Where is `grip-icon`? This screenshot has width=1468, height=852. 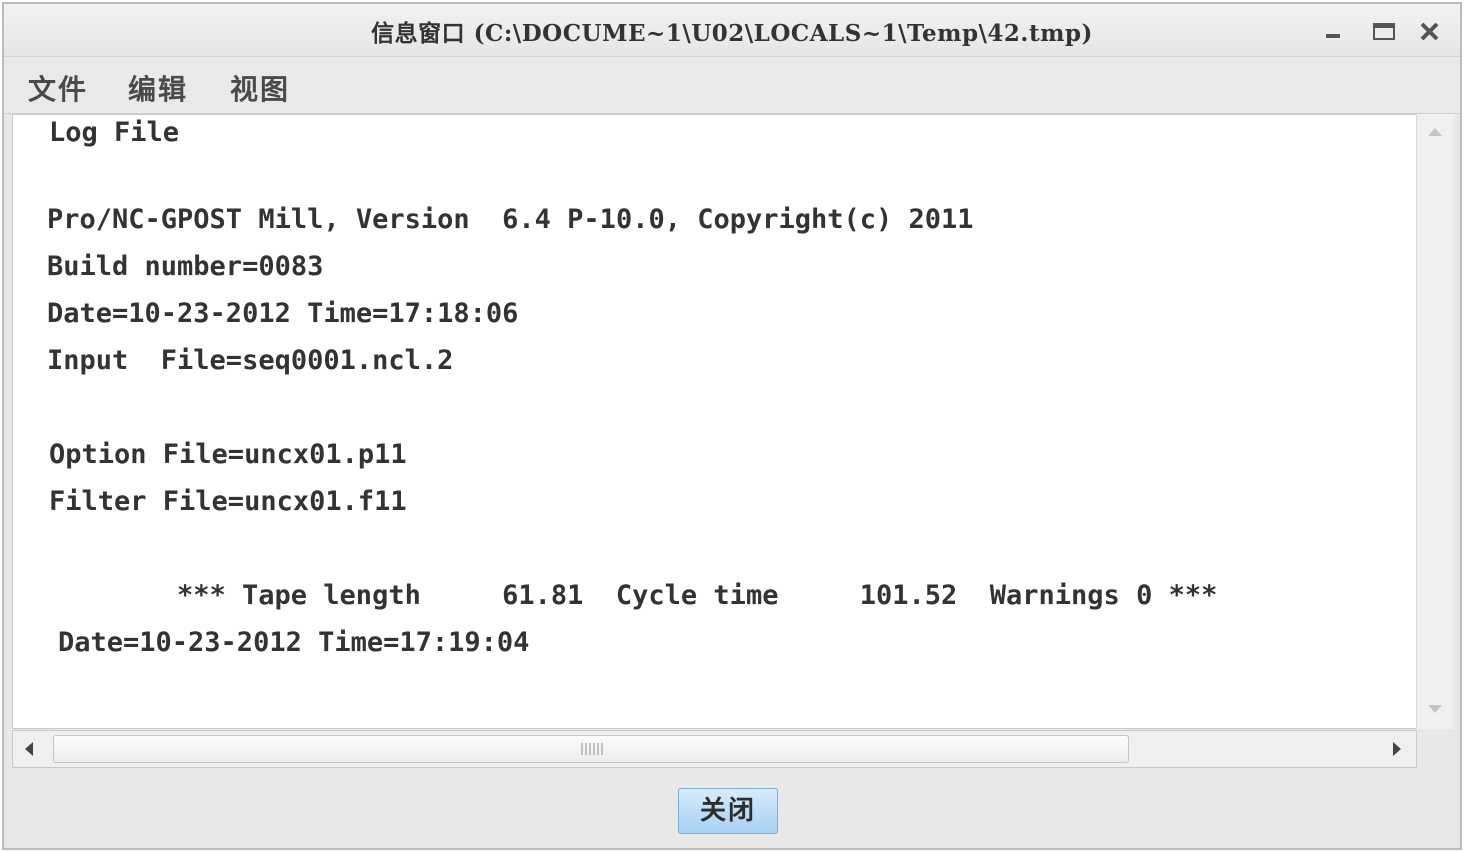 grip-icon is located at coordinates (592, 749).